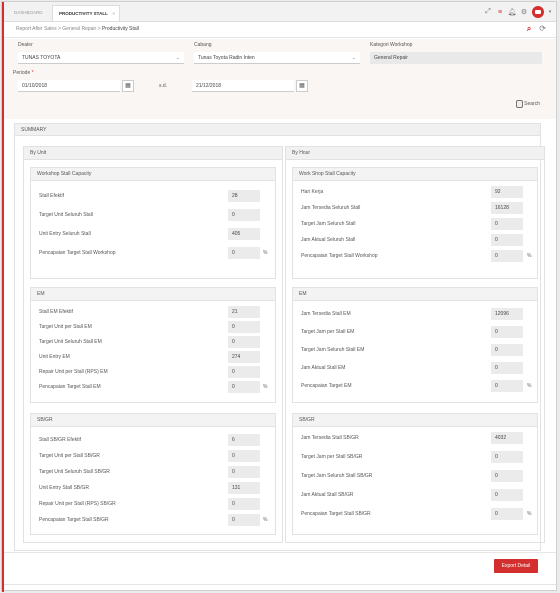  Describe the element at coordinates (500, 12) in the screenshot. I see `menu-icon: ≡` at that location.